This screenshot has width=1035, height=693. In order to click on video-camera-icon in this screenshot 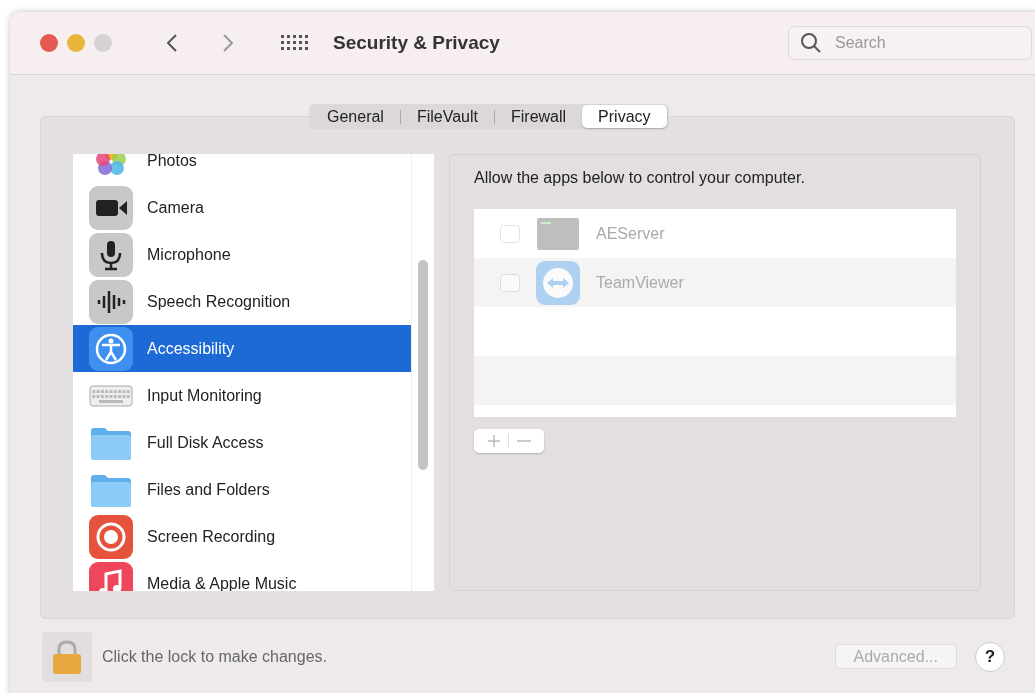, I will do `click(111, 207)`.